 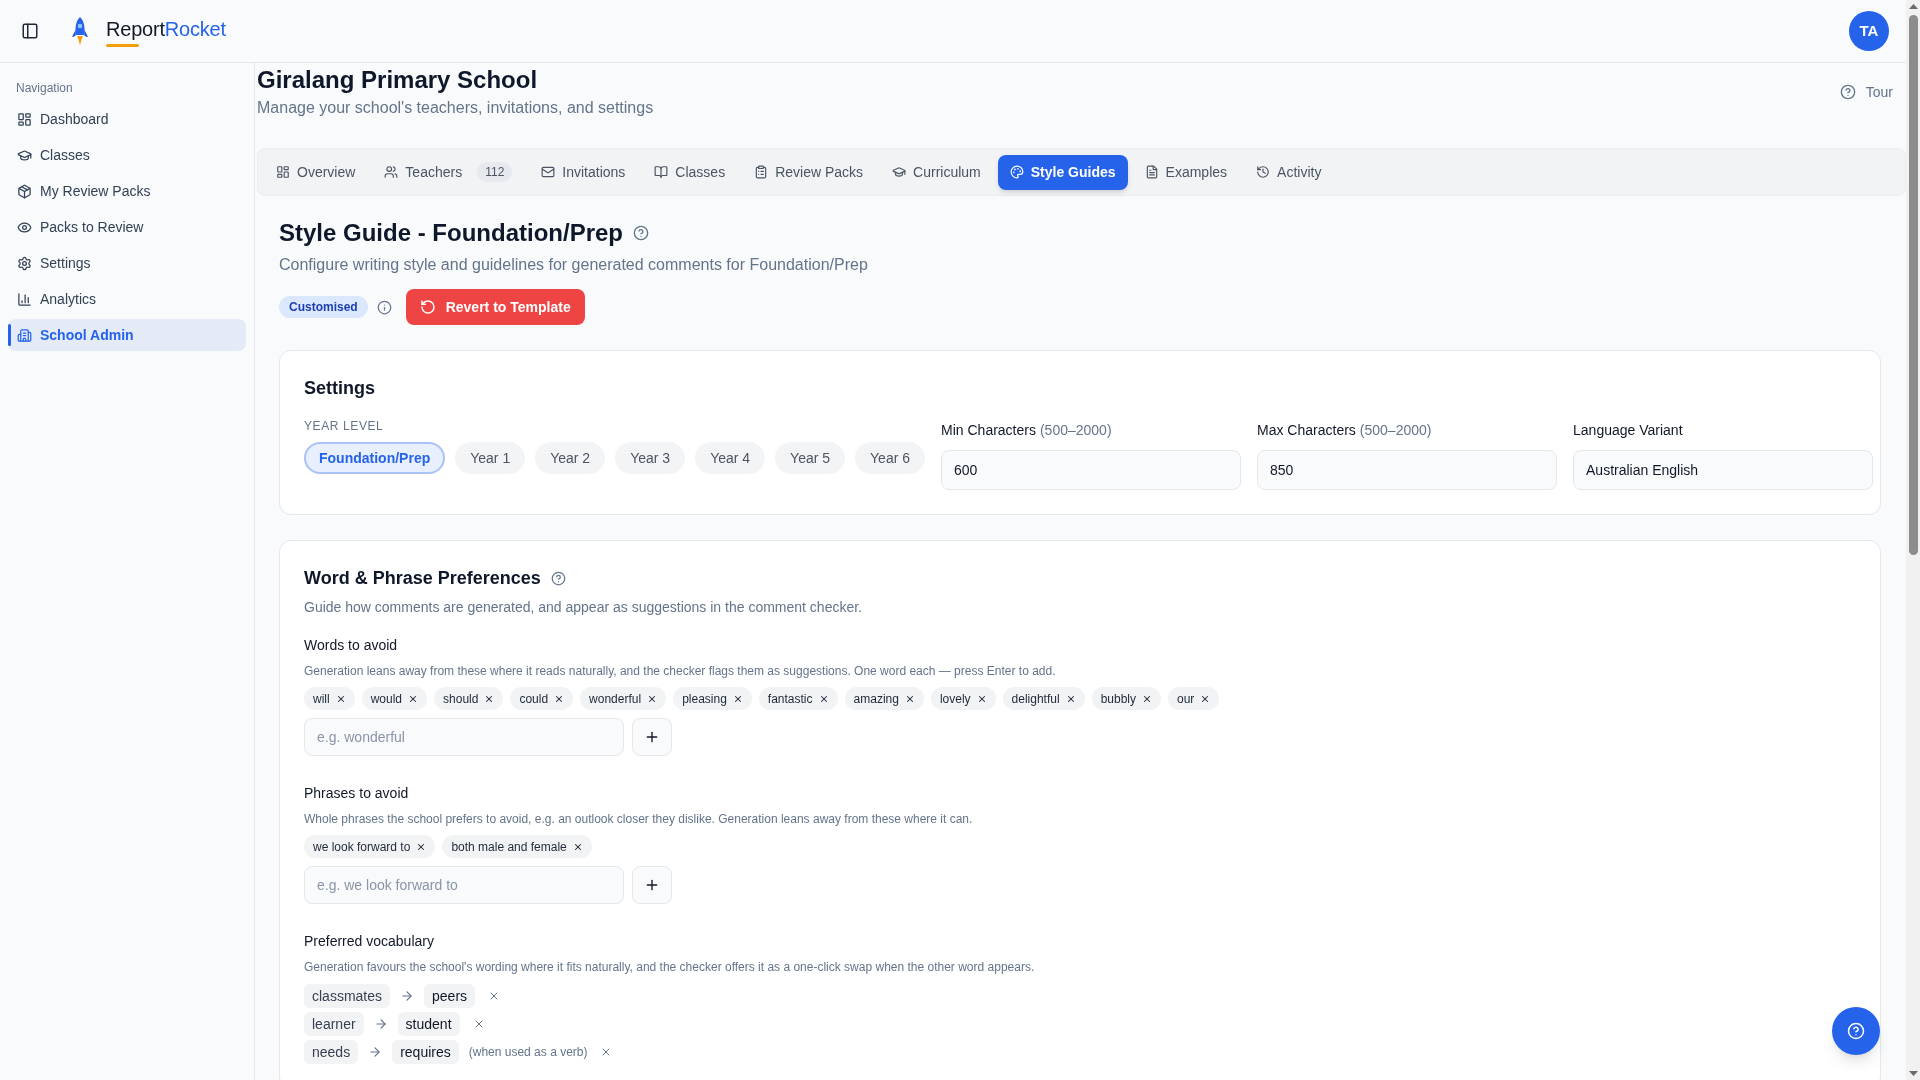 What do you see at coordinates (464, 885) in the screenshot?
I see `input-field: e.g. we look forward to` at bounding box center [464, 885].